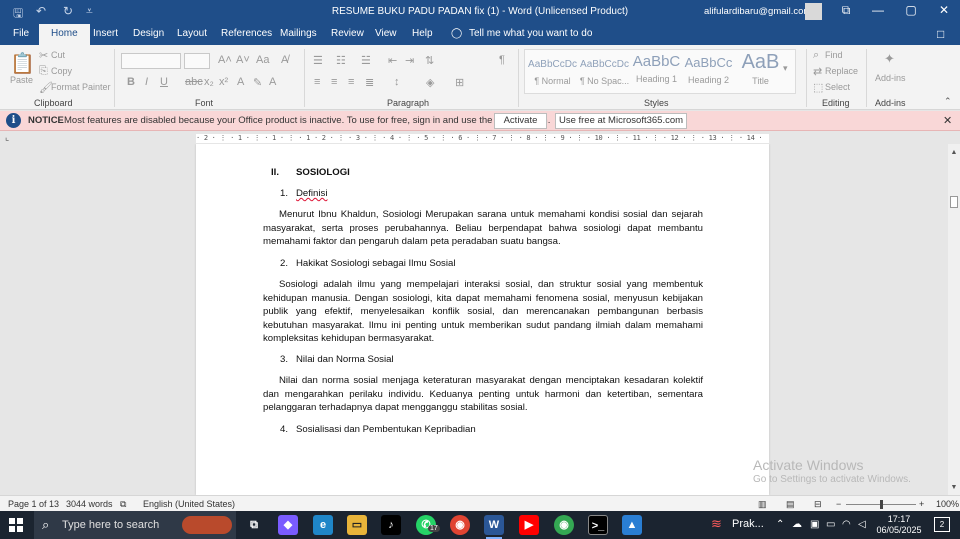 This screenshot has width=960, height=539. I want to click on notification-center-icon: 2, so click(942, 524).